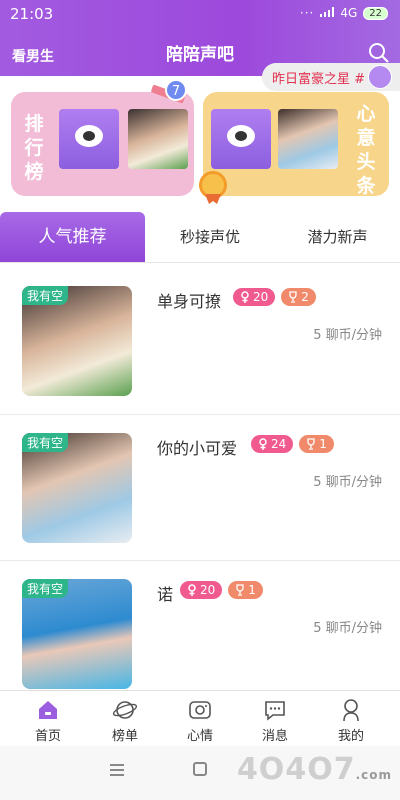 The width and height of the screenshot is (400, 800). I want to click on trophy-count: 2, so click(305, 297).